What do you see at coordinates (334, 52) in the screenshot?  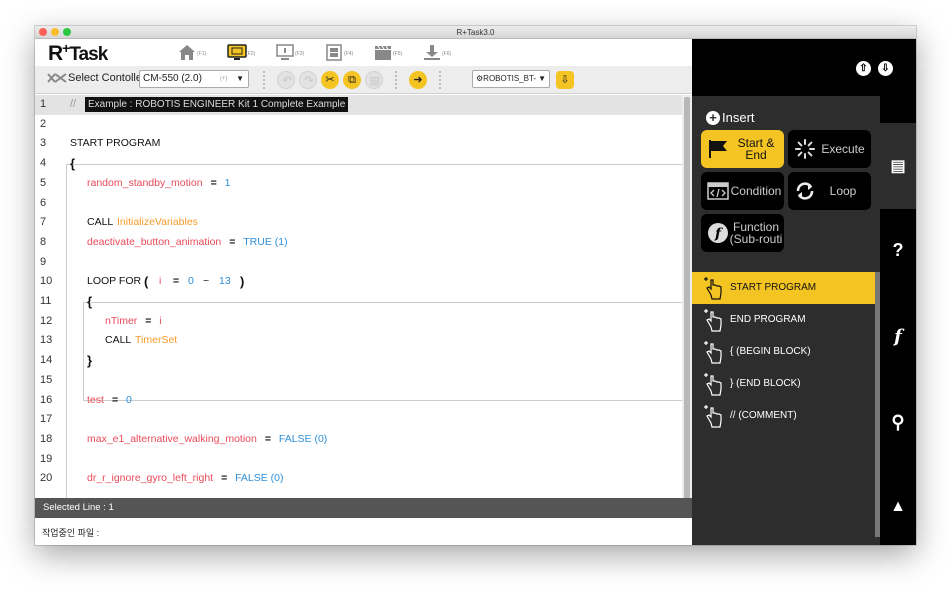 I see `film-icon` at bounding box center [334, 52].